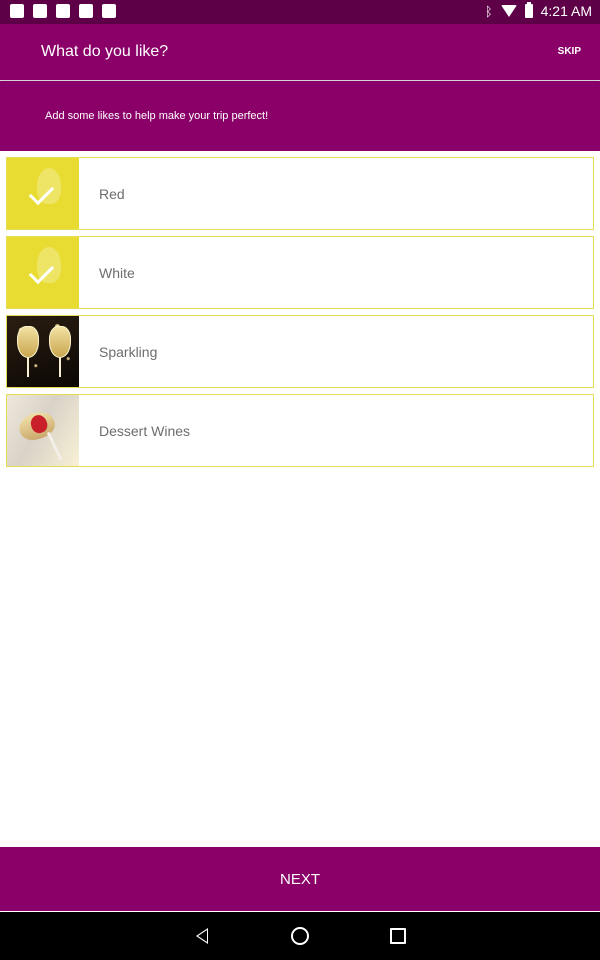  Describe the element at coordinates (201, 936) in the screenshot. I see `back-icon` at that location.